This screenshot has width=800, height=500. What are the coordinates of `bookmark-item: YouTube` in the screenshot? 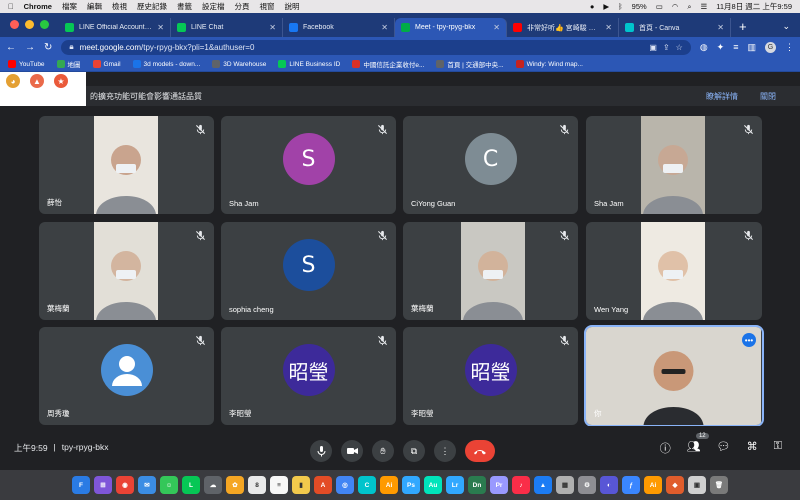 It's located at (26, 64).